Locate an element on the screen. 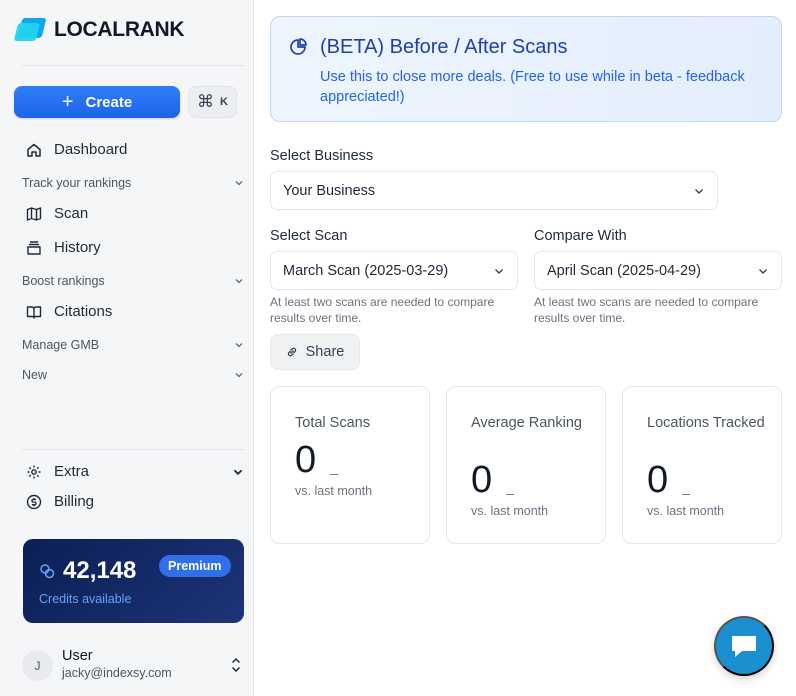  command-palette-button: ⌘ K is located at coordinates (212, 102).